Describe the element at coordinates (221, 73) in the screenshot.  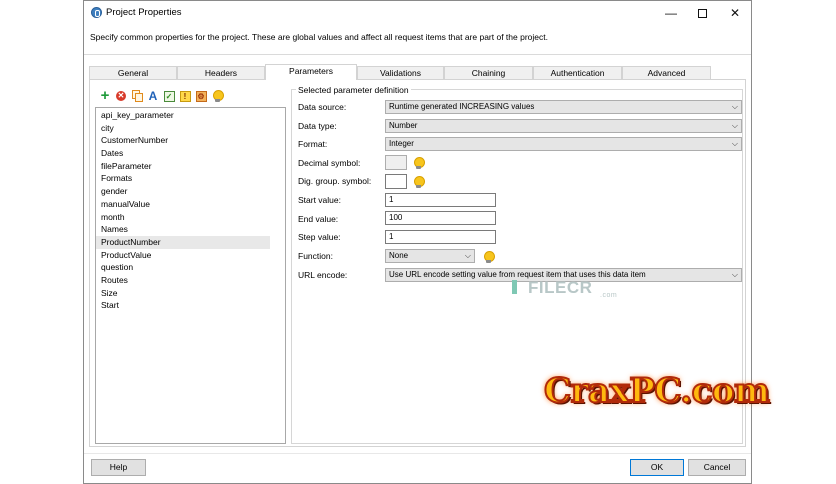
I see `tab-headers: Headers` at that location.